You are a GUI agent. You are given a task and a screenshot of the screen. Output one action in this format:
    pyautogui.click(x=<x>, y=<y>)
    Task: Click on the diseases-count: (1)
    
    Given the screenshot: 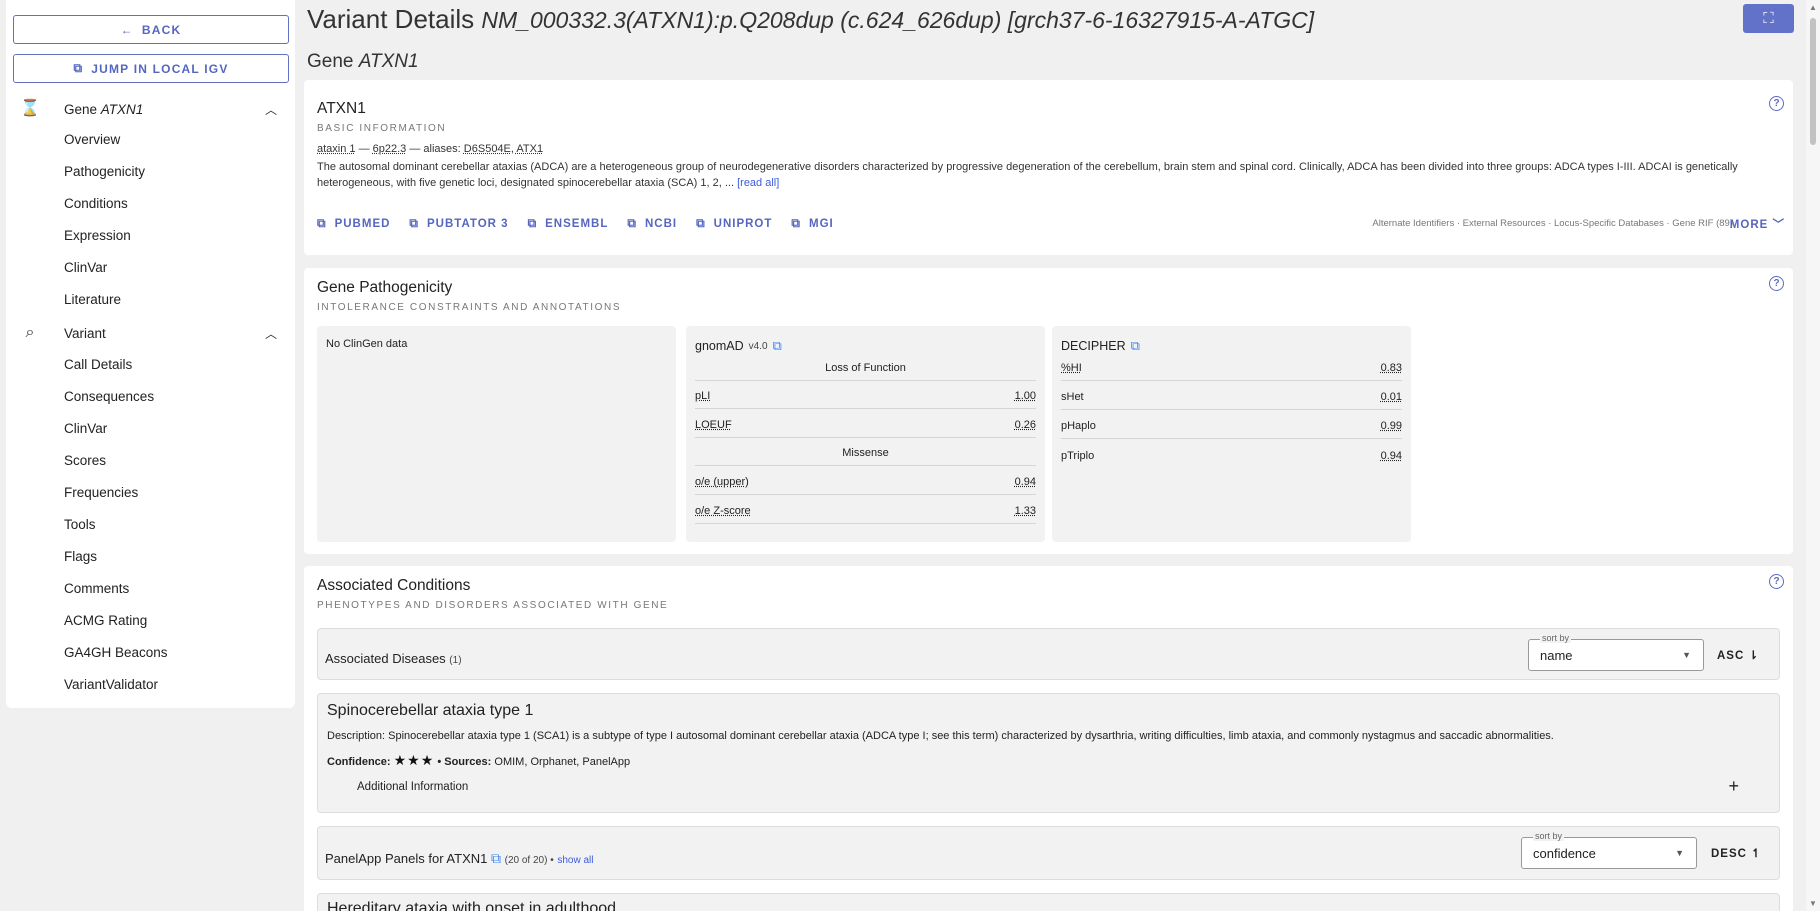 What is the action you would take?
    pyautogui.click(x=455, y=660)
    